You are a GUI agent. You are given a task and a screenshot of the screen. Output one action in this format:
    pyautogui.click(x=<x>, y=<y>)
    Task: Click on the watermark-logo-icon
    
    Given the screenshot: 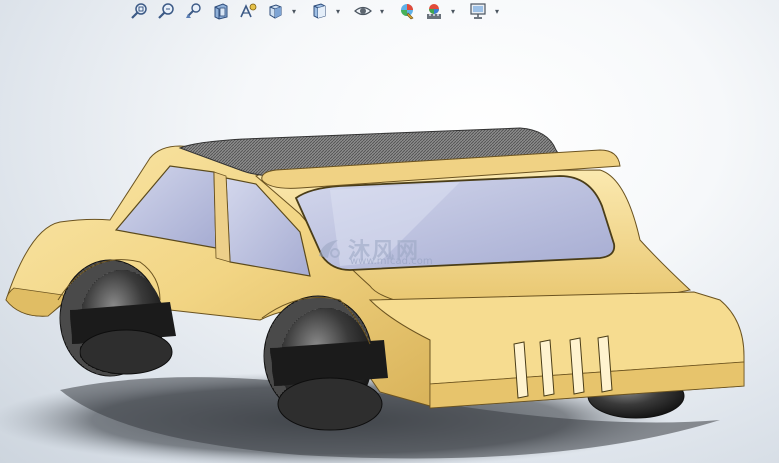 What is the action you would take?
    pyautogui.click(x=329, y=249)
    